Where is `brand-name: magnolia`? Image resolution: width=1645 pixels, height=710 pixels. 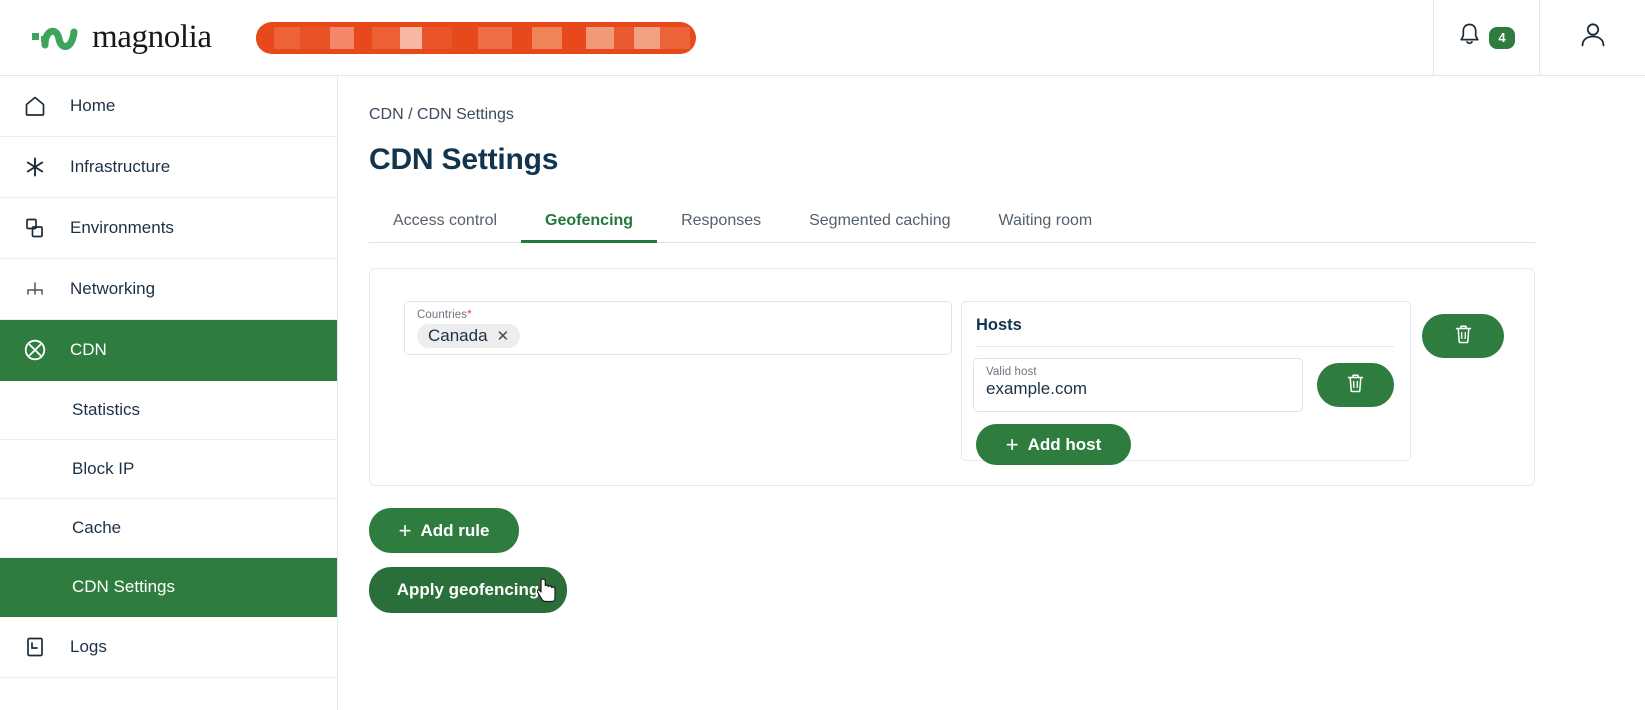
brand-name: magnolia is located at coordinates (152, 37).